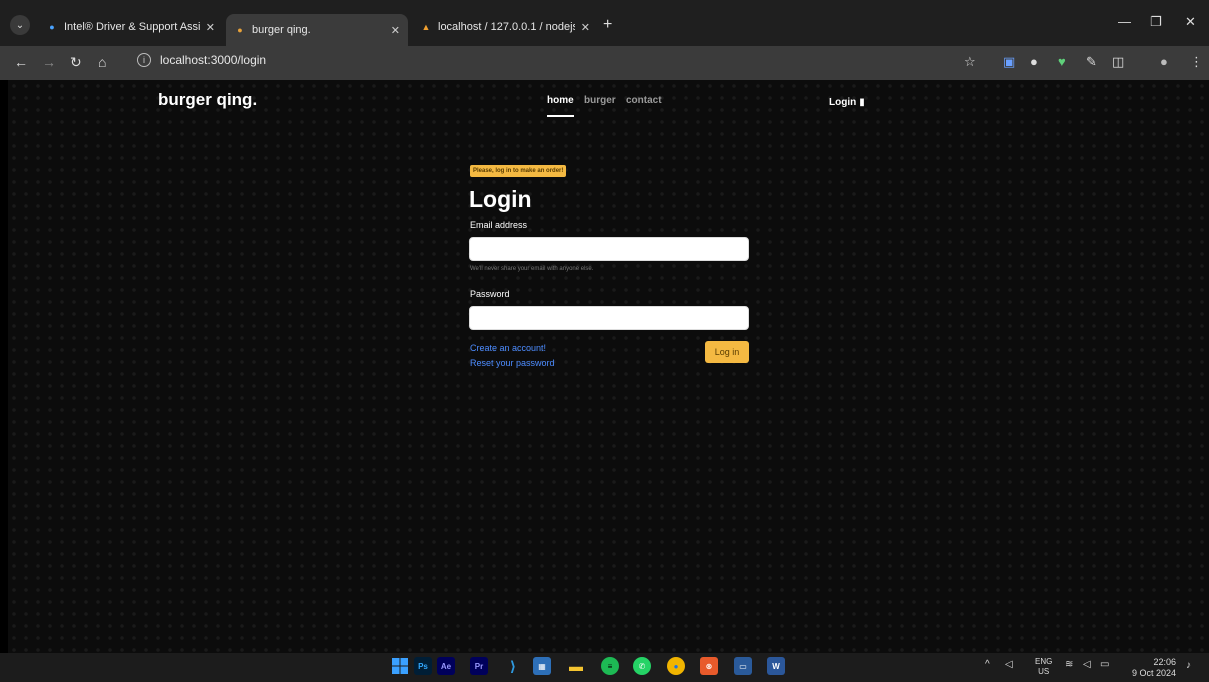 This screenshot has height=682, width=1209. What do you see at coordinates (1154, 668) in the screenshot?
I see `taskbar-clock: 22:06 9 Oct 2024` at bounding box center [1154, 668].